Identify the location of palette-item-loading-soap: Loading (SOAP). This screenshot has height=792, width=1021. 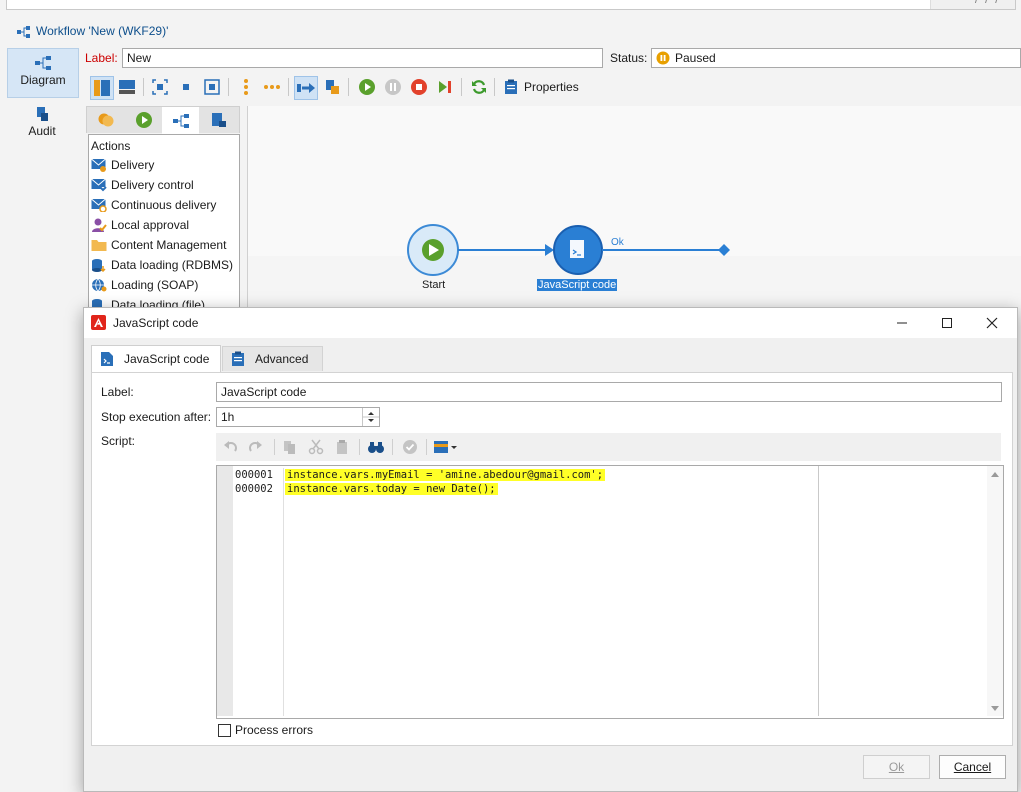
(164, 285).